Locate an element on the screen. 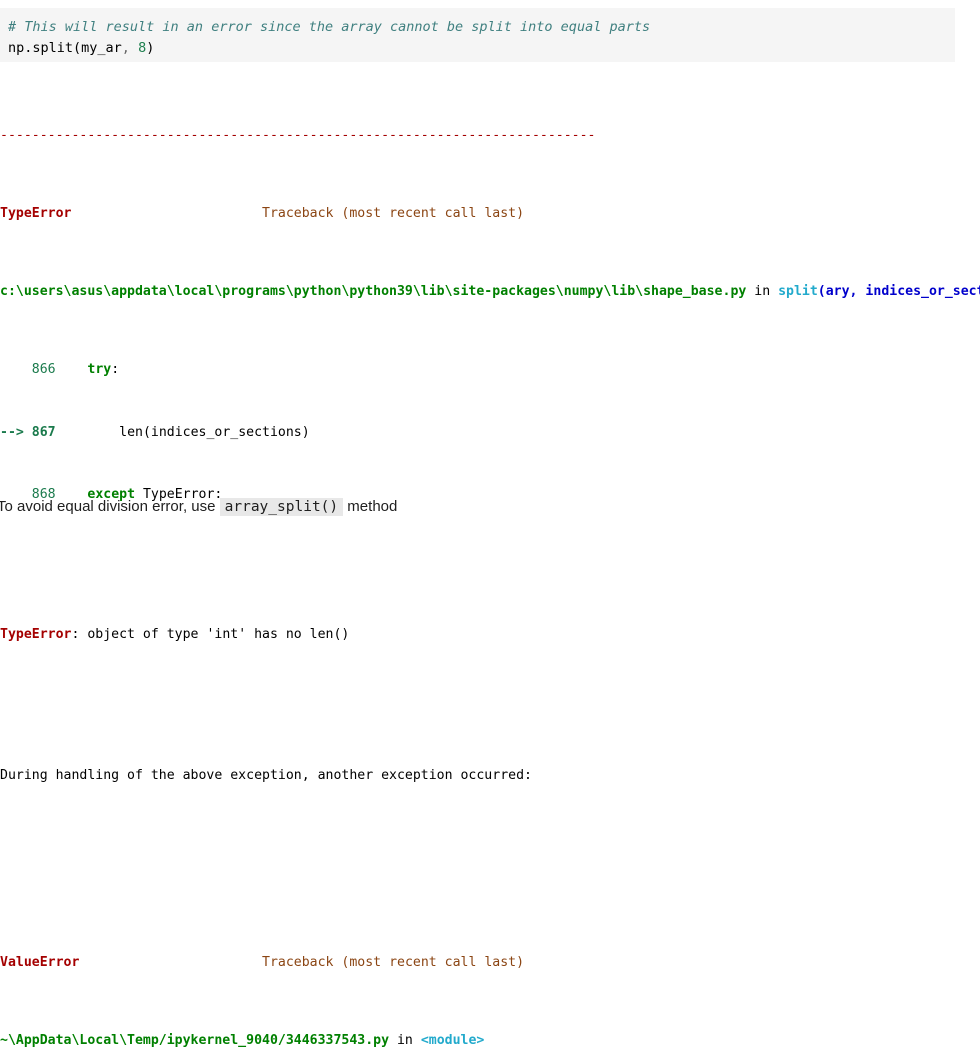 The height and width of the screenshot is (1050, 980). source-text: len(indices_or_sections) is located at coordinates (214, 432).